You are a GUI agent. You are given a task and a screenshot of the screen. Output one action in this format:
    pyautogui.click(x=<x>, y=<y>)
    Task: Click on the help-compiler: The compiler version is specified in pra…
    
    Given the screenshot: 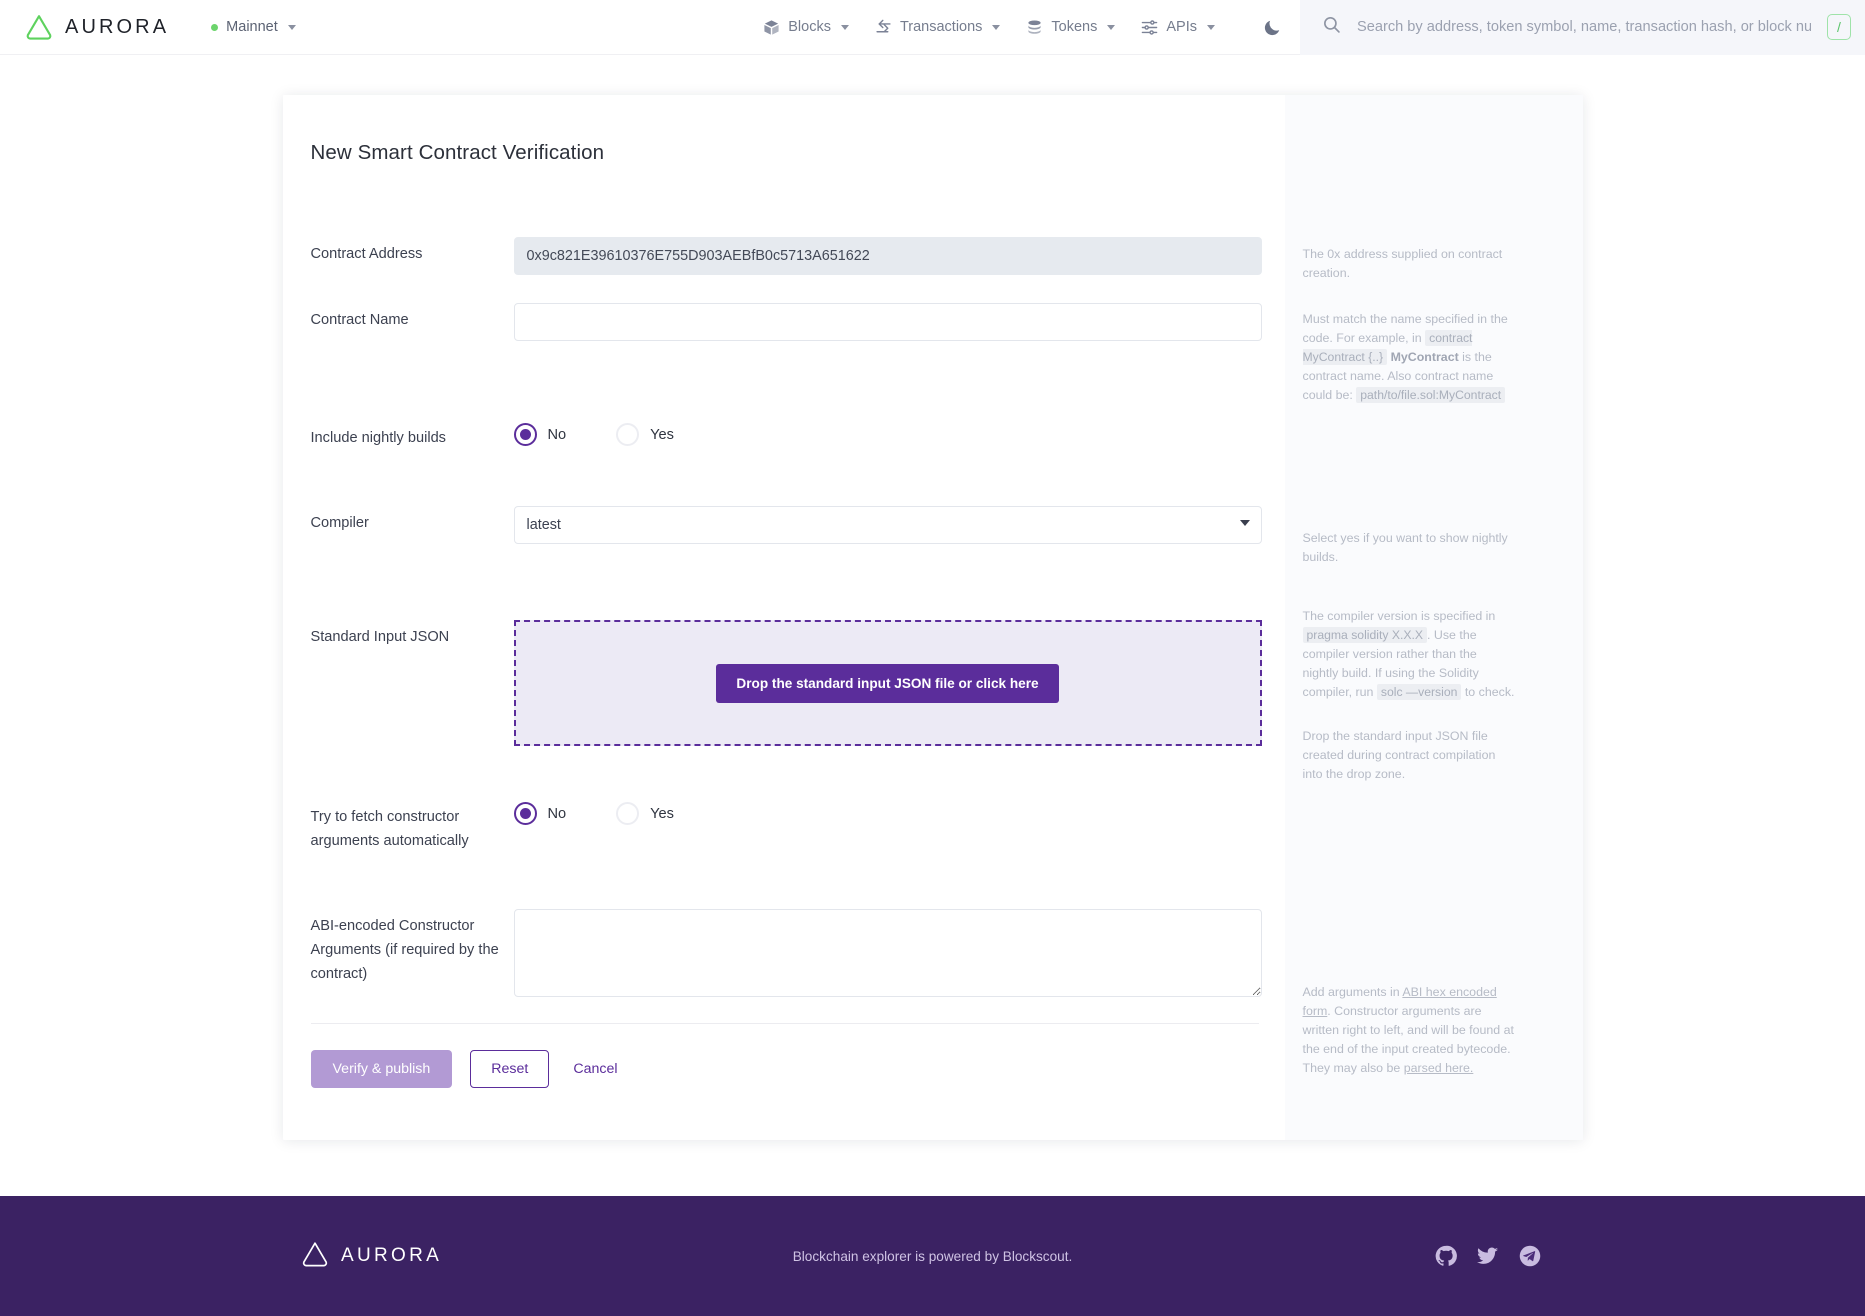 What is the action you would take?
    pyautogui.click(x=1408, y=654)
    